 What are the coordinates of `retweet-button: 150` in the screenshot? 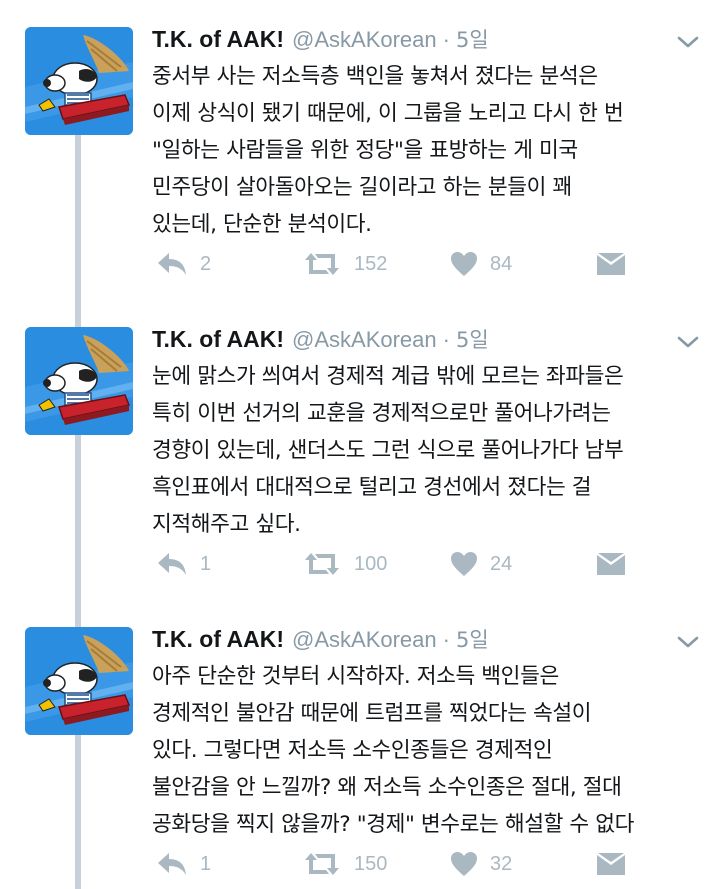 It's located at (344, 864).